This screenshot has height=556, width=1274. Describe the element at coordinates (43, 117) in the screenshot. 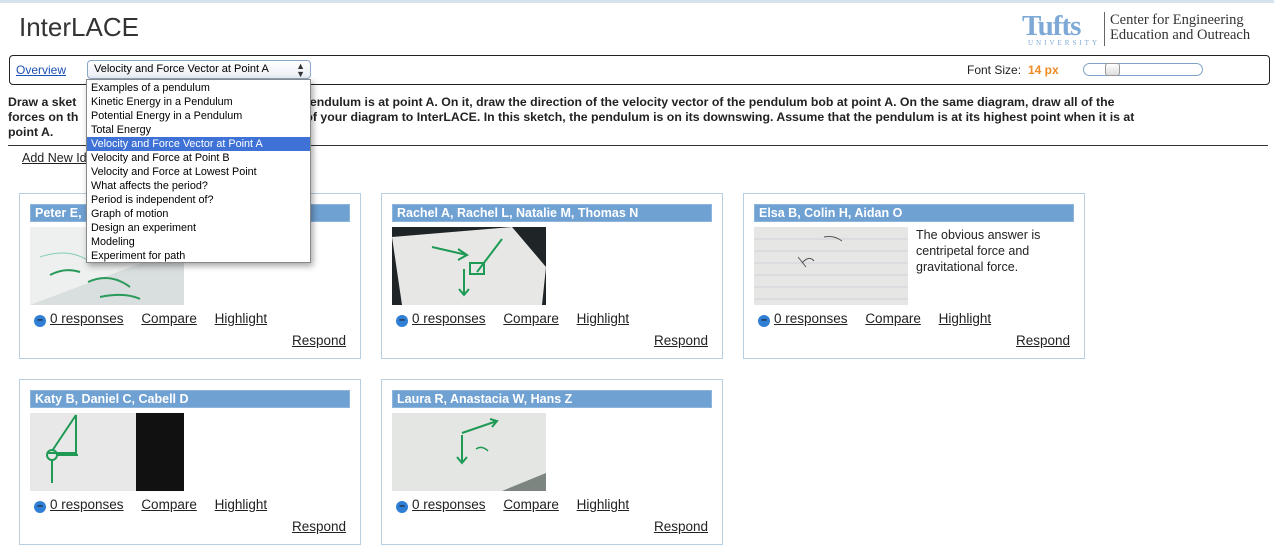

I see `prompt-line2-start: forces on th` at that location.